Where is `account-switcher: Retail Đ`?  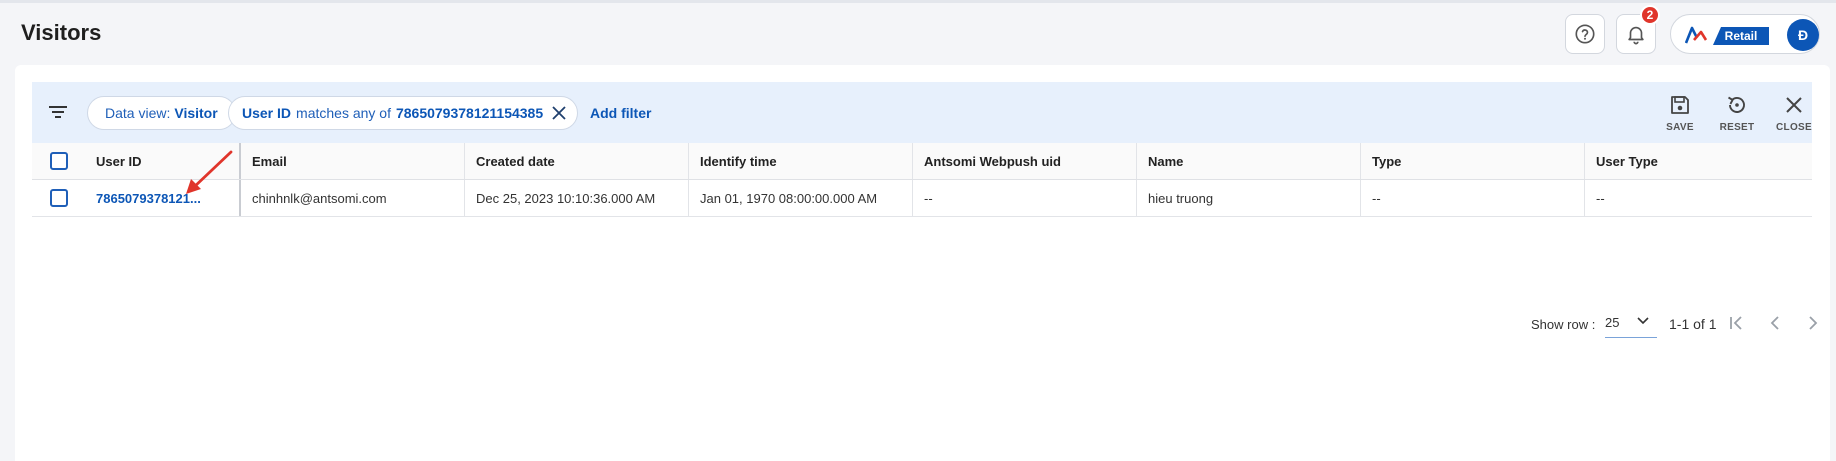
account-switcher: Retail Đ is located at coordinates (1745, 34).